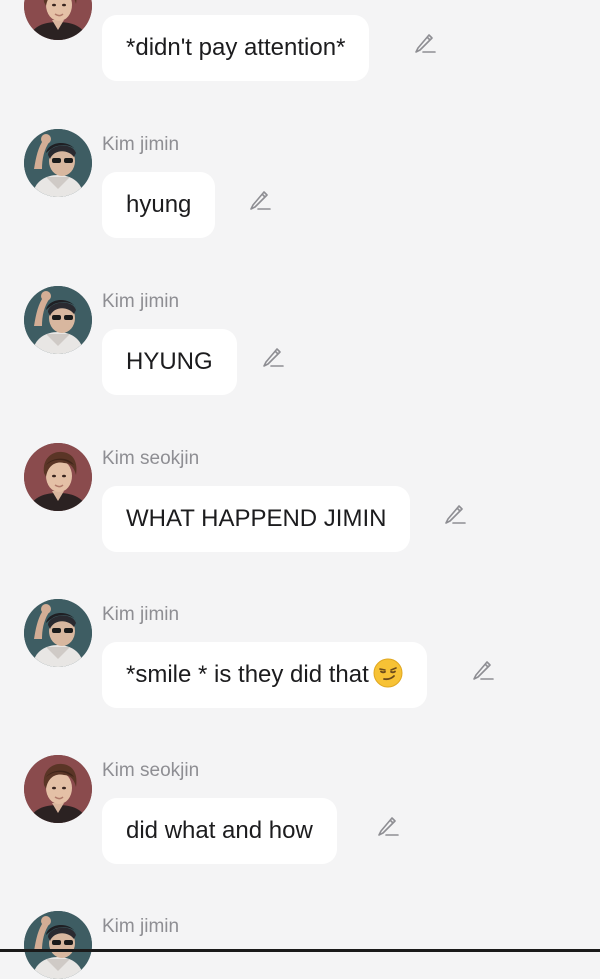  I want to click on message-bubble: *smile * is they did that, so click(264, 675).